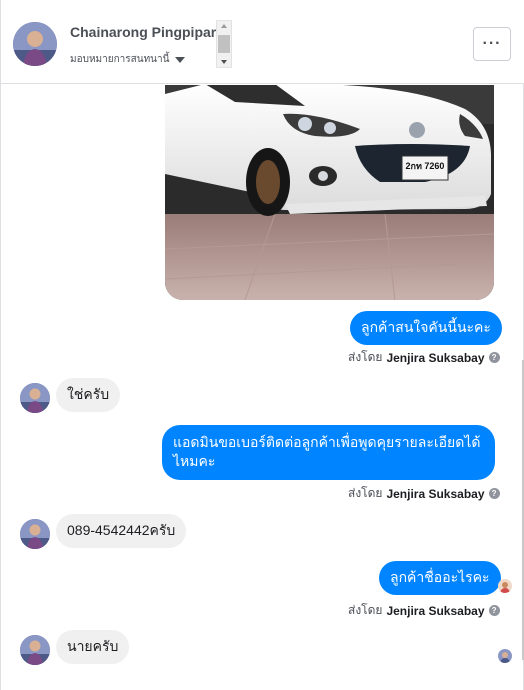 The height and width of the screenshot is (690, 524). I want to click on incoming-message-bubble: 089-4542442ครับ, so click(121, 531).